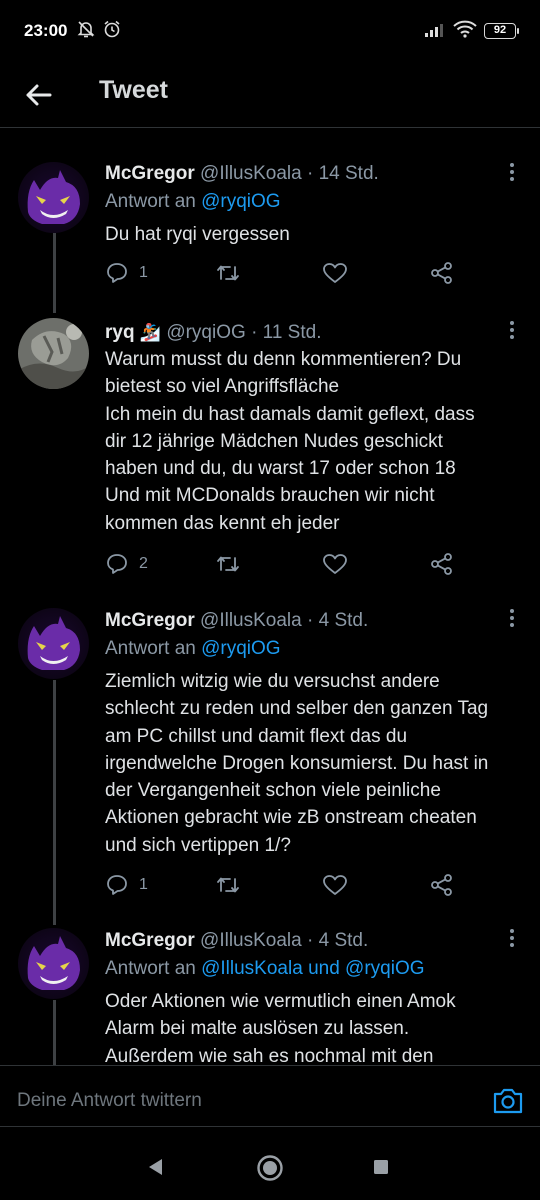 The width and height of the screenshot is (540, 1200). What do you see at coordinates (349, 173) in the screenshot?
I see `timestamp: 14 Std.` at bounding box center [349, 173].